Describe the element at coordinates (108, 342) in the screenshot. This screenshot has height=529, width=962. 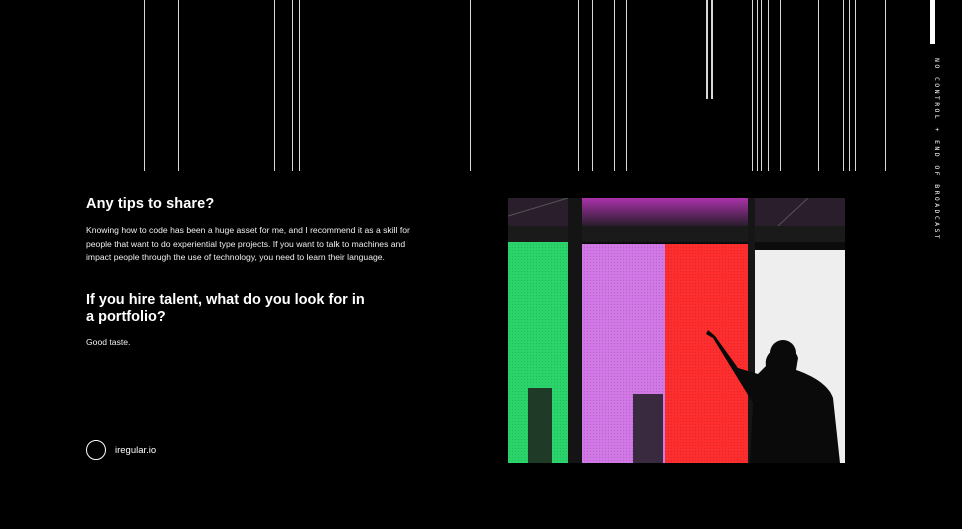
I see `portfolio-answer: Good taste.` at that location.